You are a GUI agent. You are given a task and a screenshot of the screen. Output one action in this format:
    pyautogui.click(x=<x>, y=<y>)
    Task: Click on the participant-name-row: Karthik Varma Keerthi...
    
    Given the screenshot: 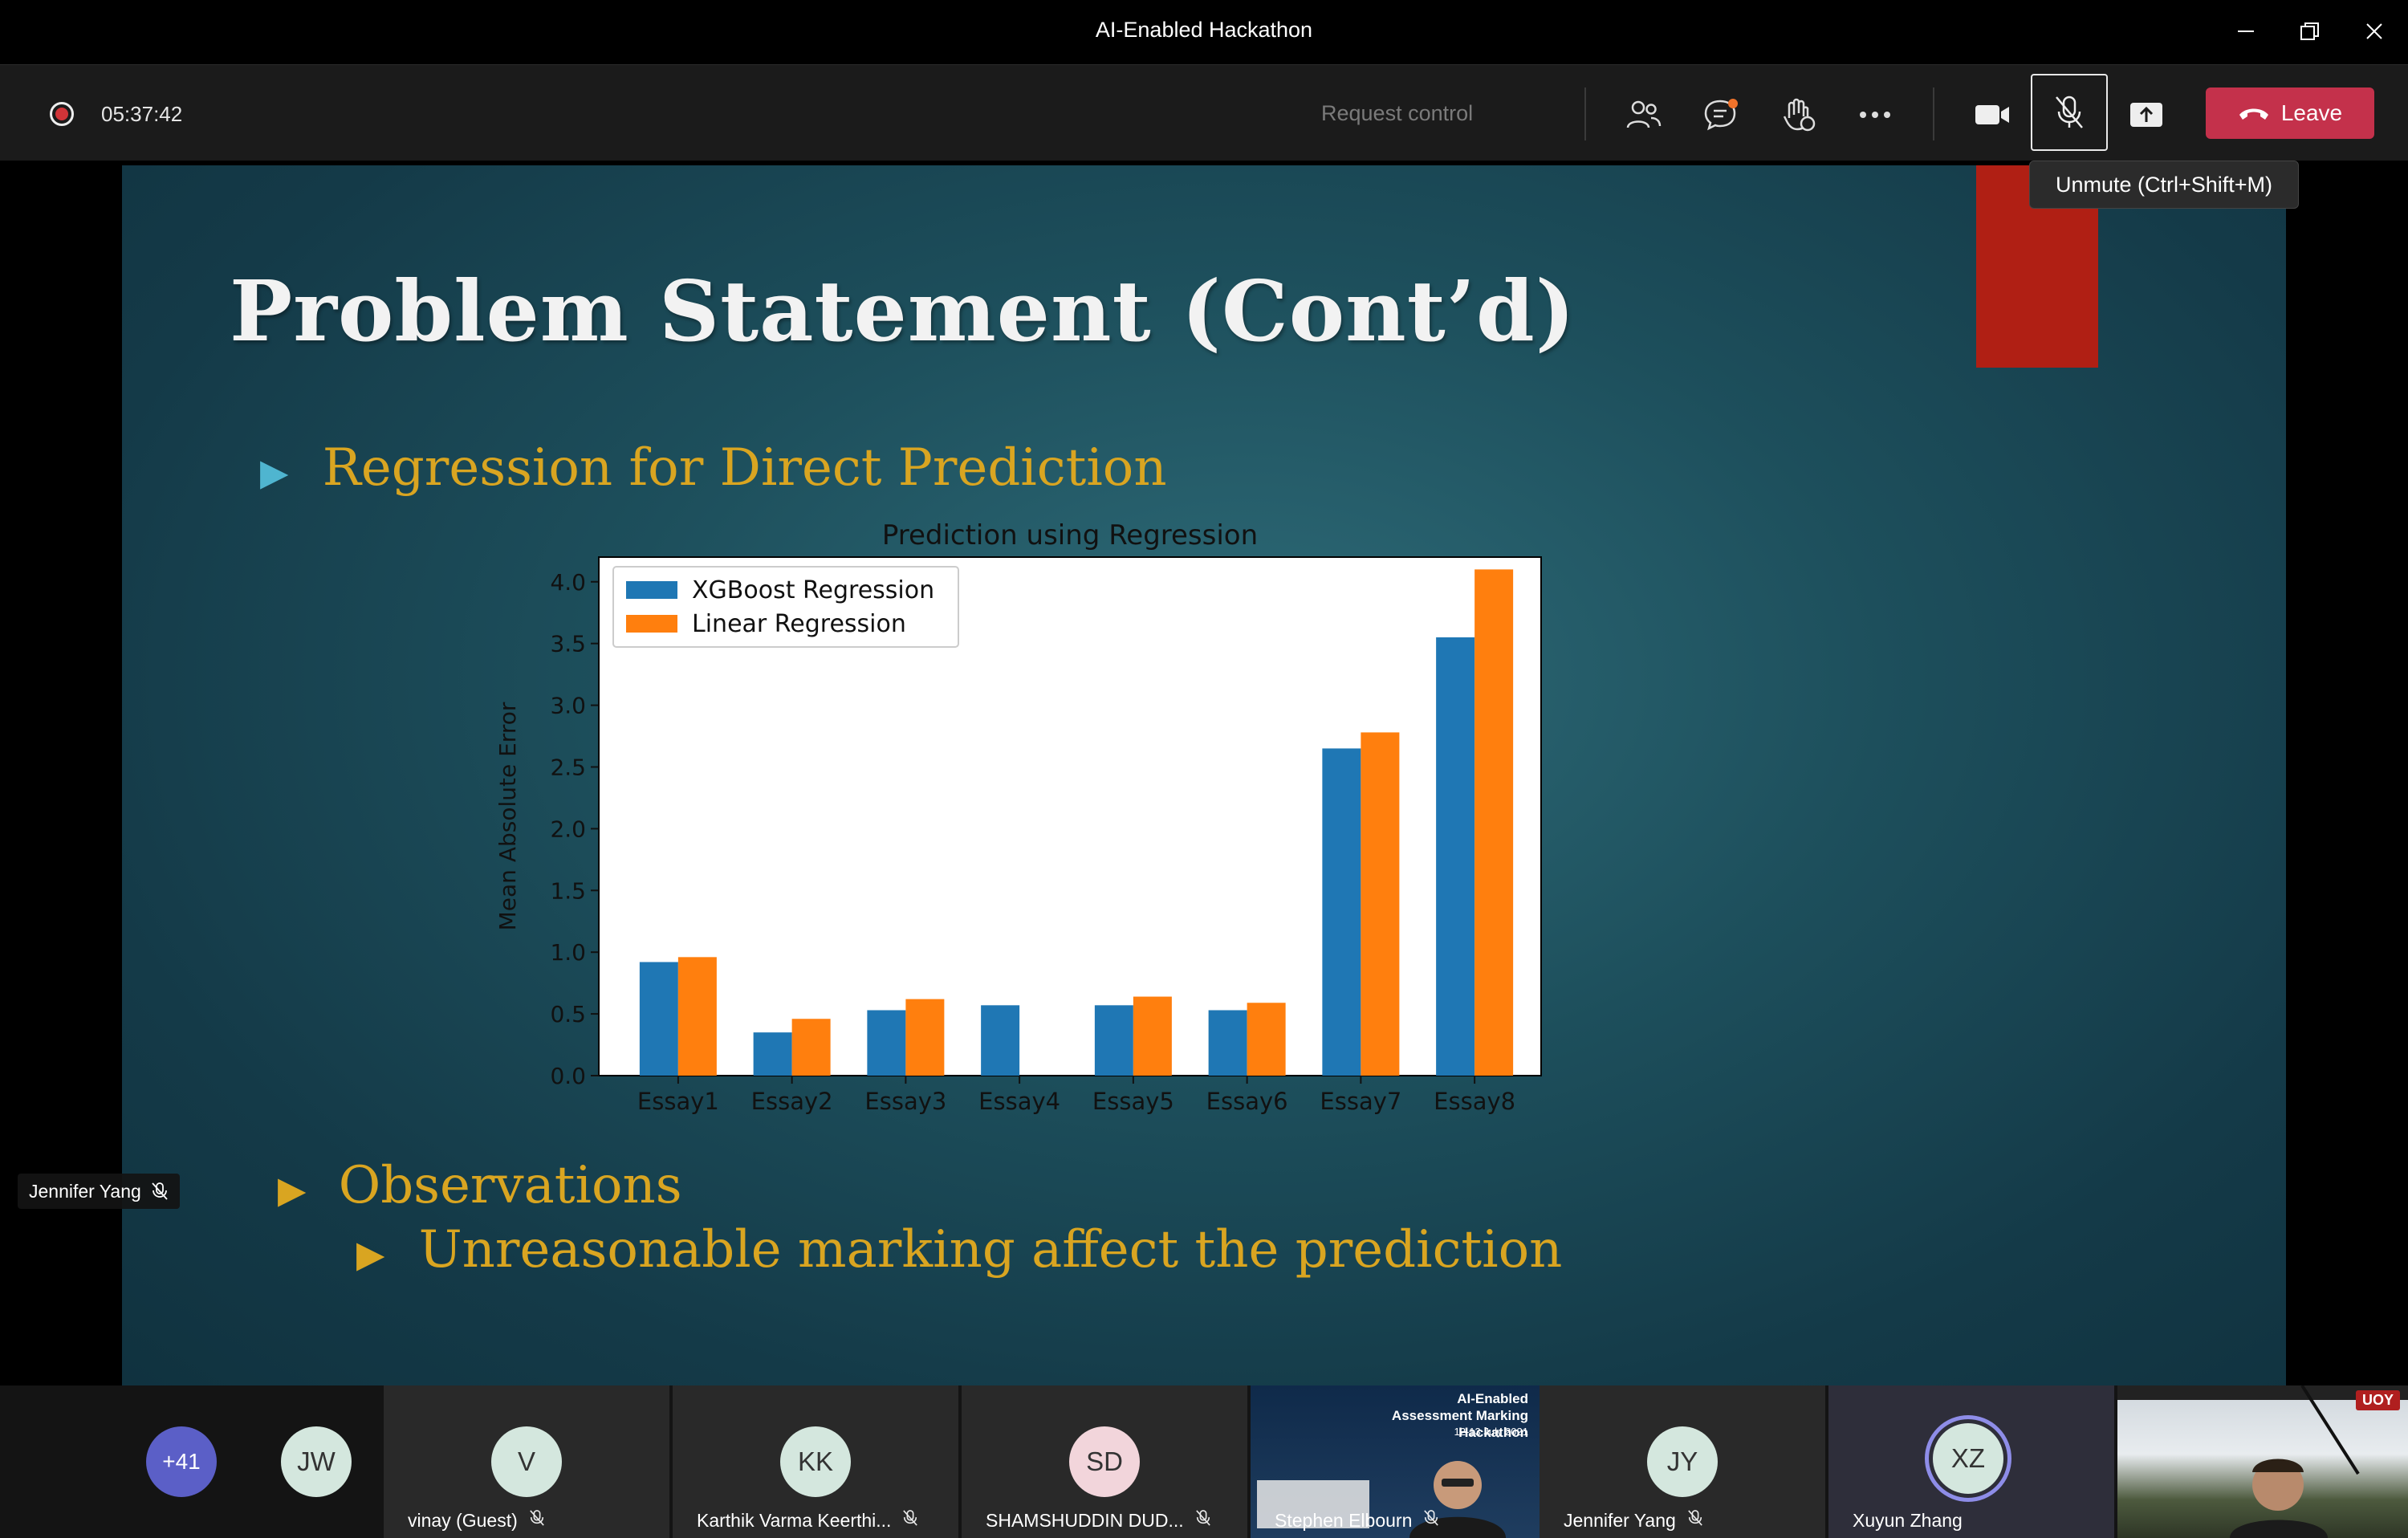 What is the action you would take?
    pyautogui.click(x=807, y=1520)
    